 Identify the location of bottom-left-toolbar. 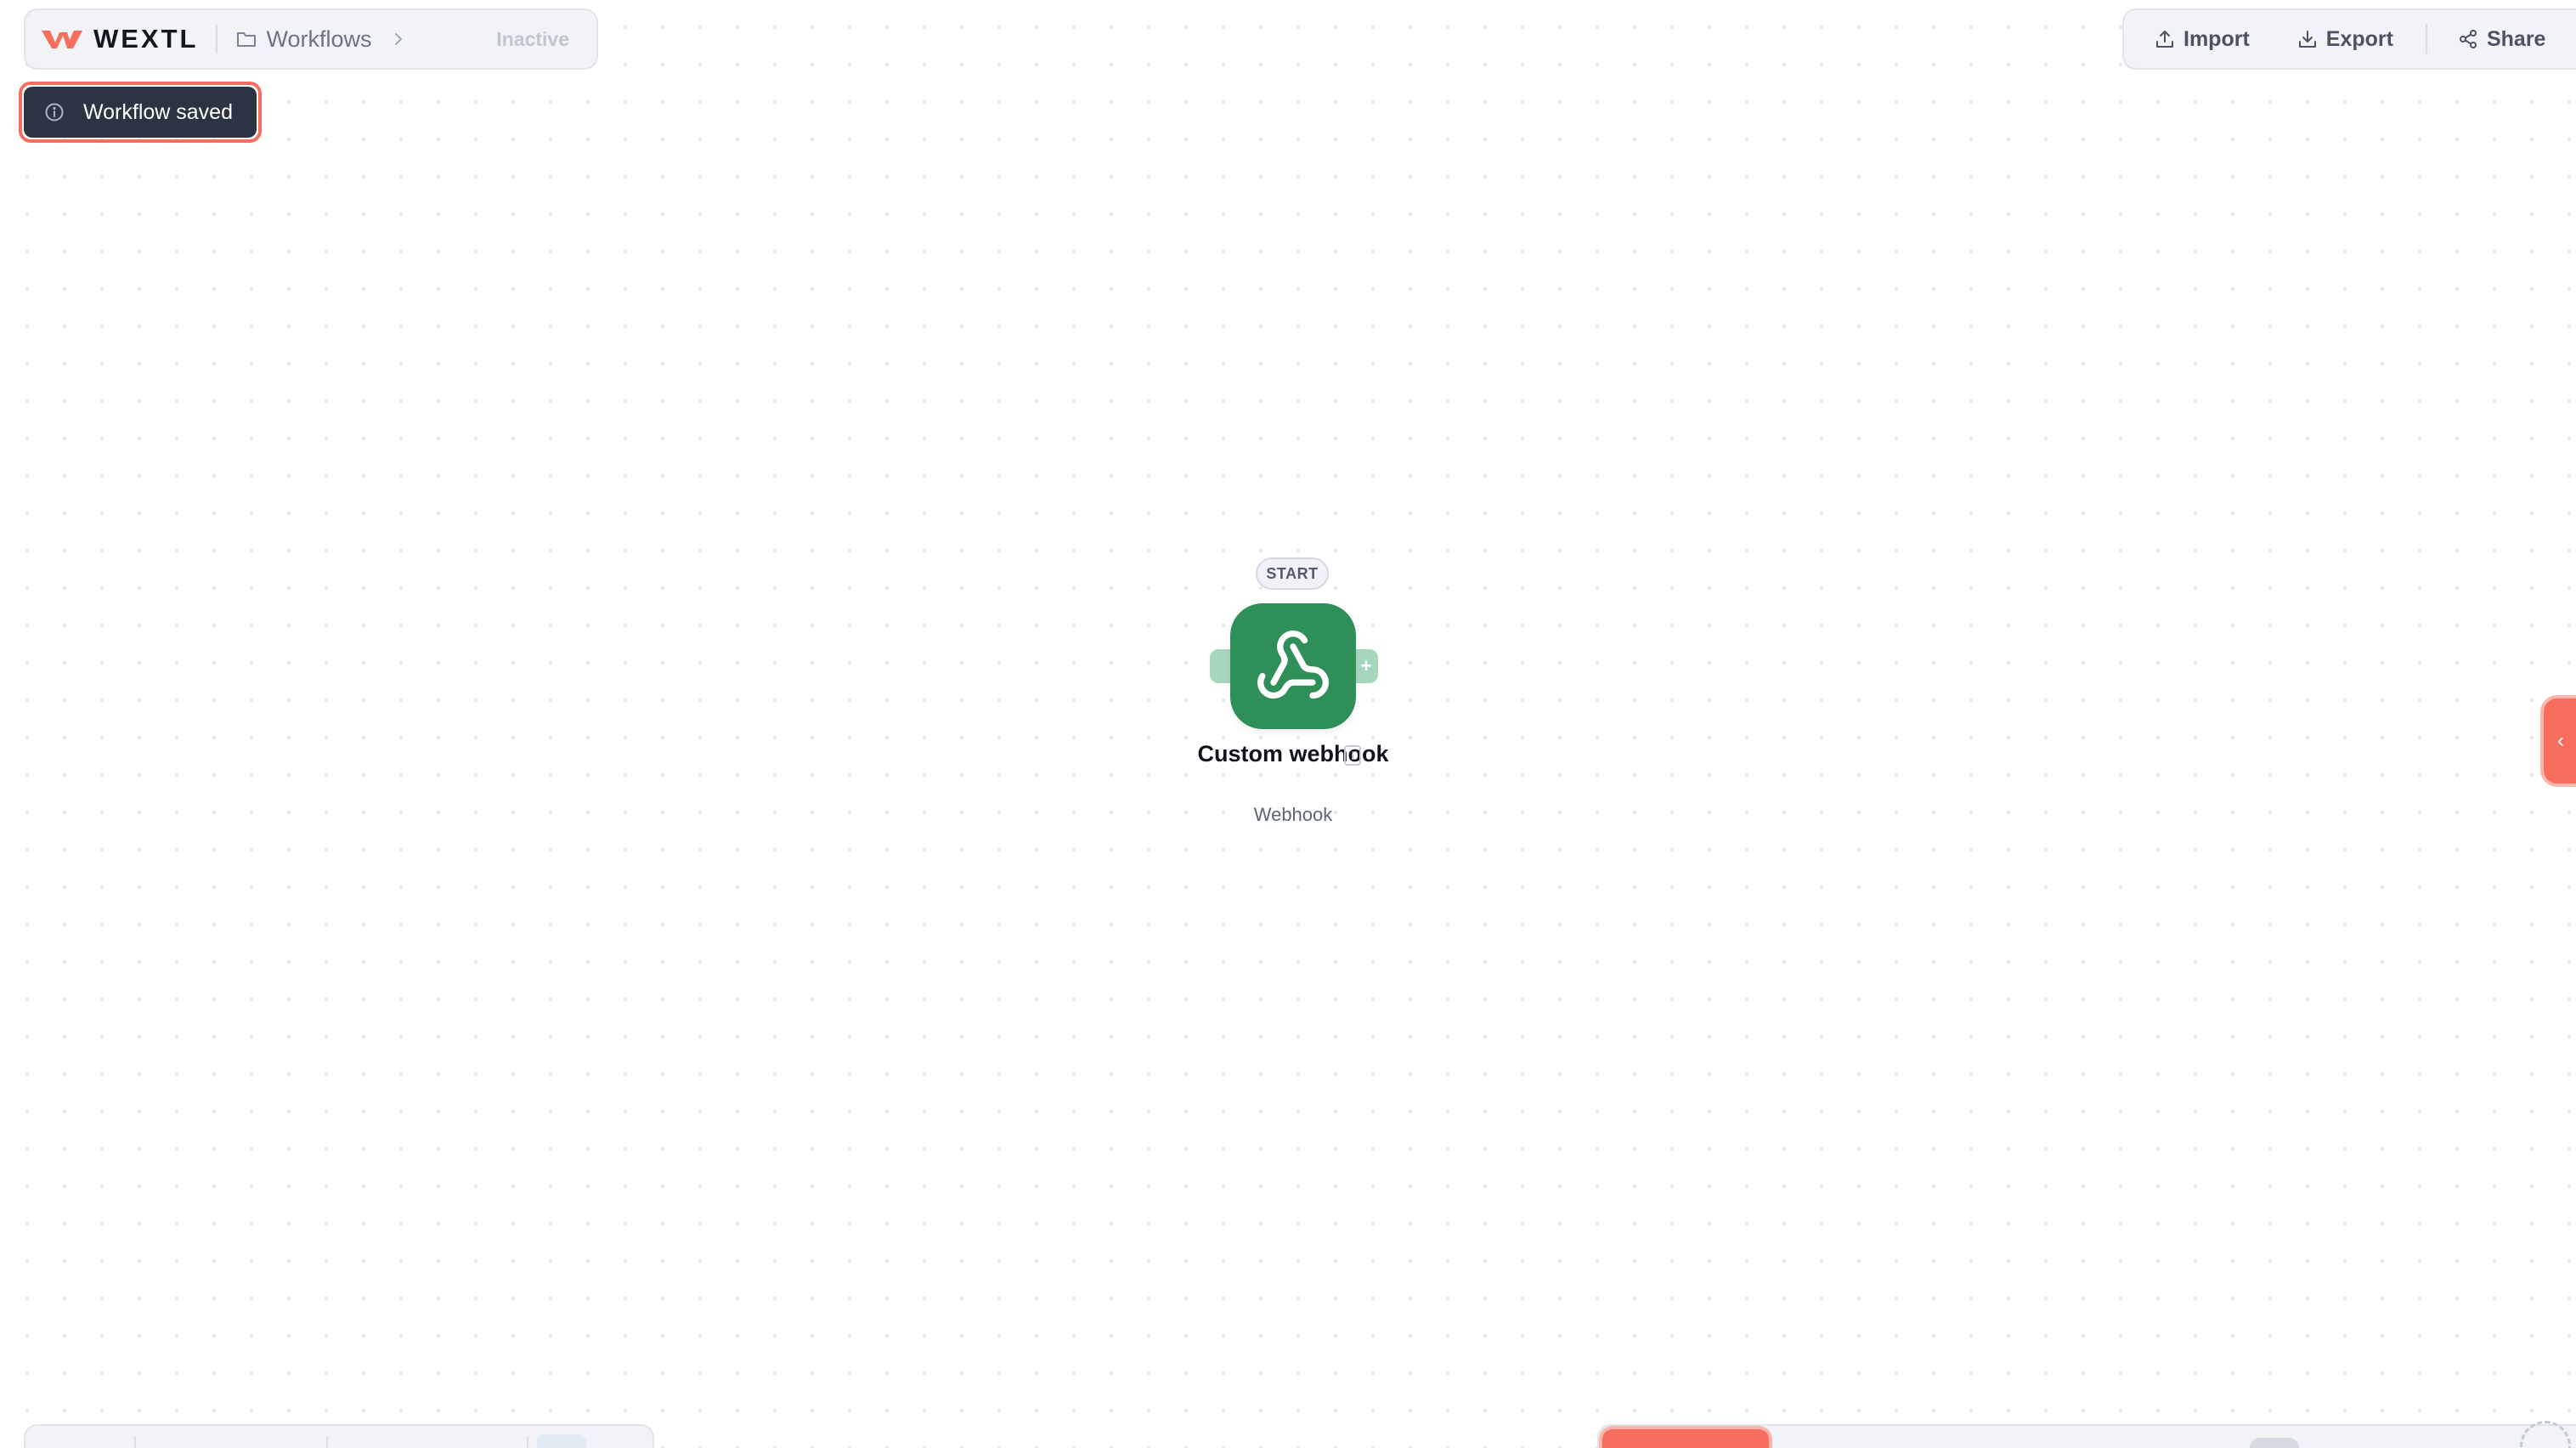
(339, 1436).